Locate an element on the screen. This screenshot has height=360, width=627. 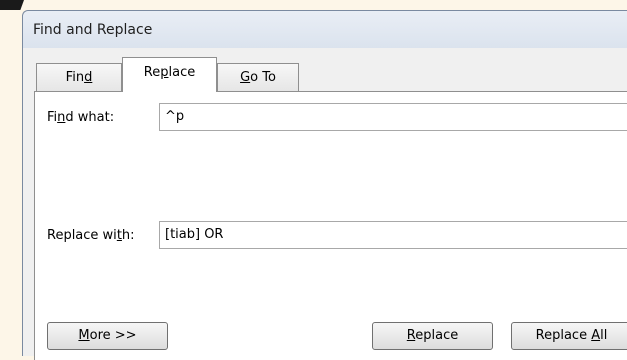
find-what-input: ^p is located at coordinates (393, 117).